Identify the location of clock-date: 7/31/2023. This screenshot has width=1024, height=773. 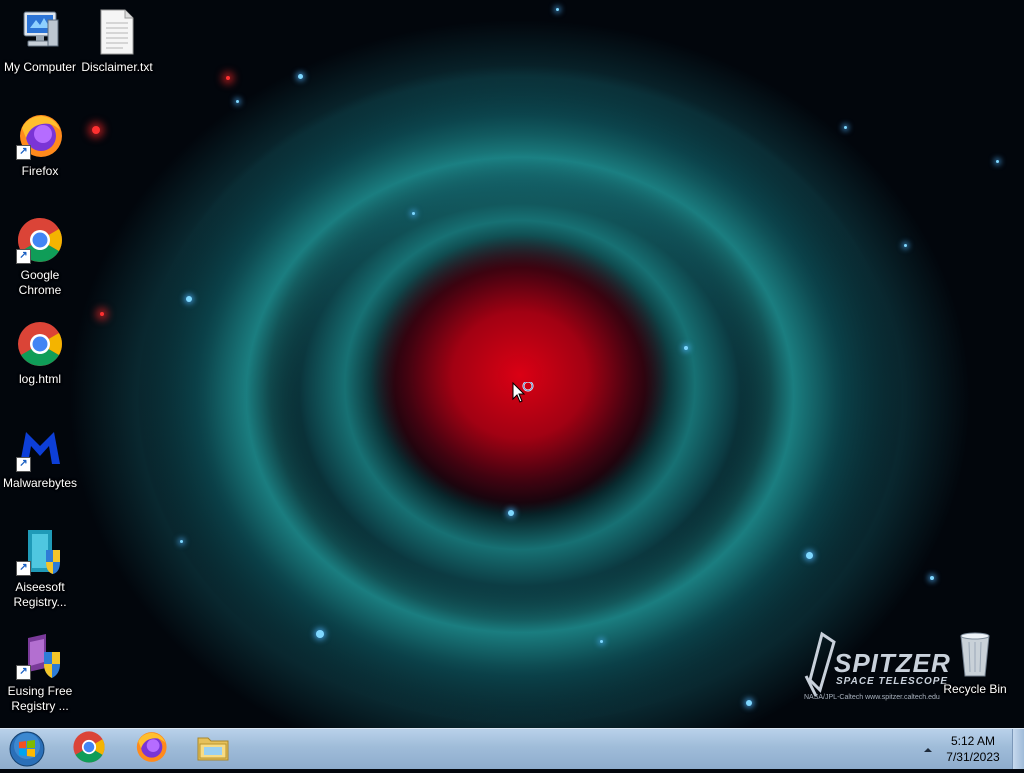
(973, 757).